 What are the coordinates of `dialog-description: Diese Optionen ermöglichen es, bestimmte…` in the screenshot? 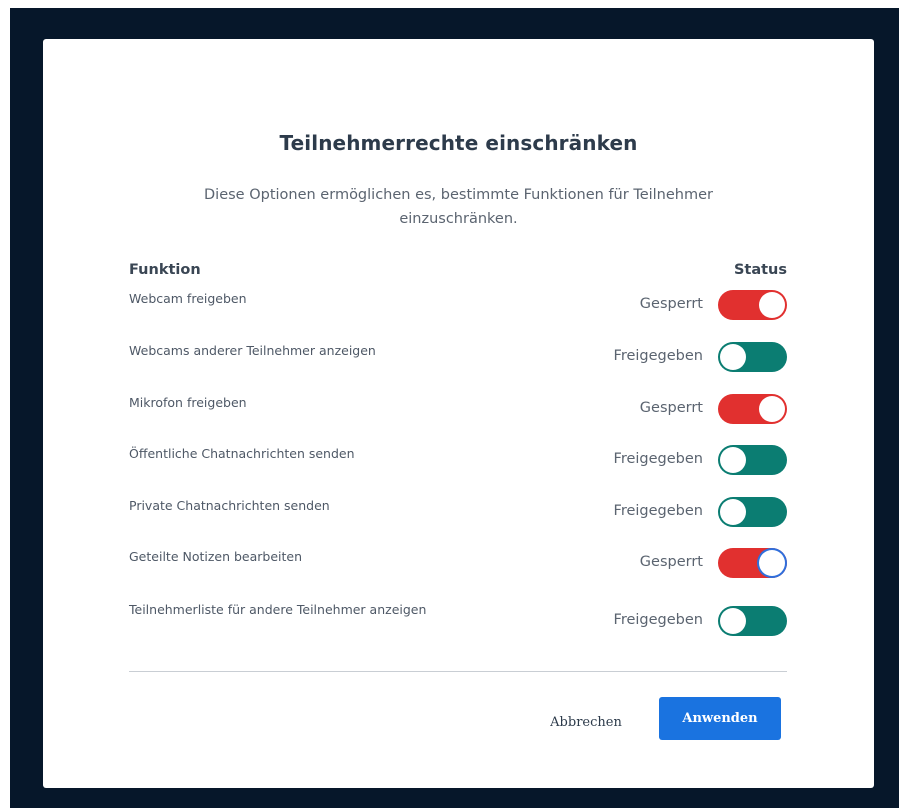 It's located at (458, 207).